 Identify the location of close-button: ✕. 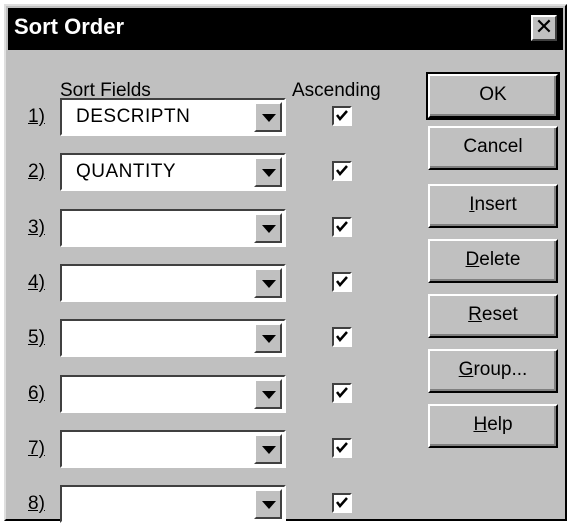
(544, 28).